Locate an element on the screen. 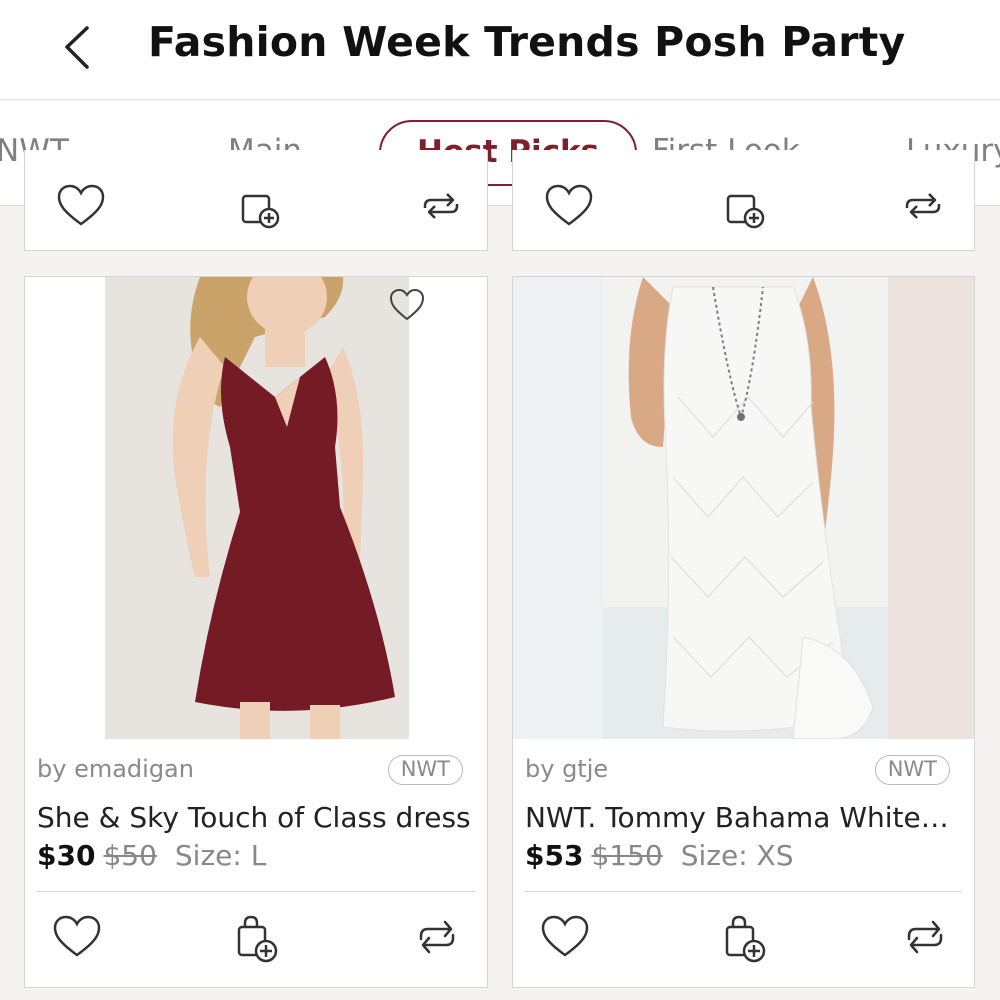 The height and width of the screenshot is (1000, 1000). seller-name: by emadigan is located at coordinates (115, 769).